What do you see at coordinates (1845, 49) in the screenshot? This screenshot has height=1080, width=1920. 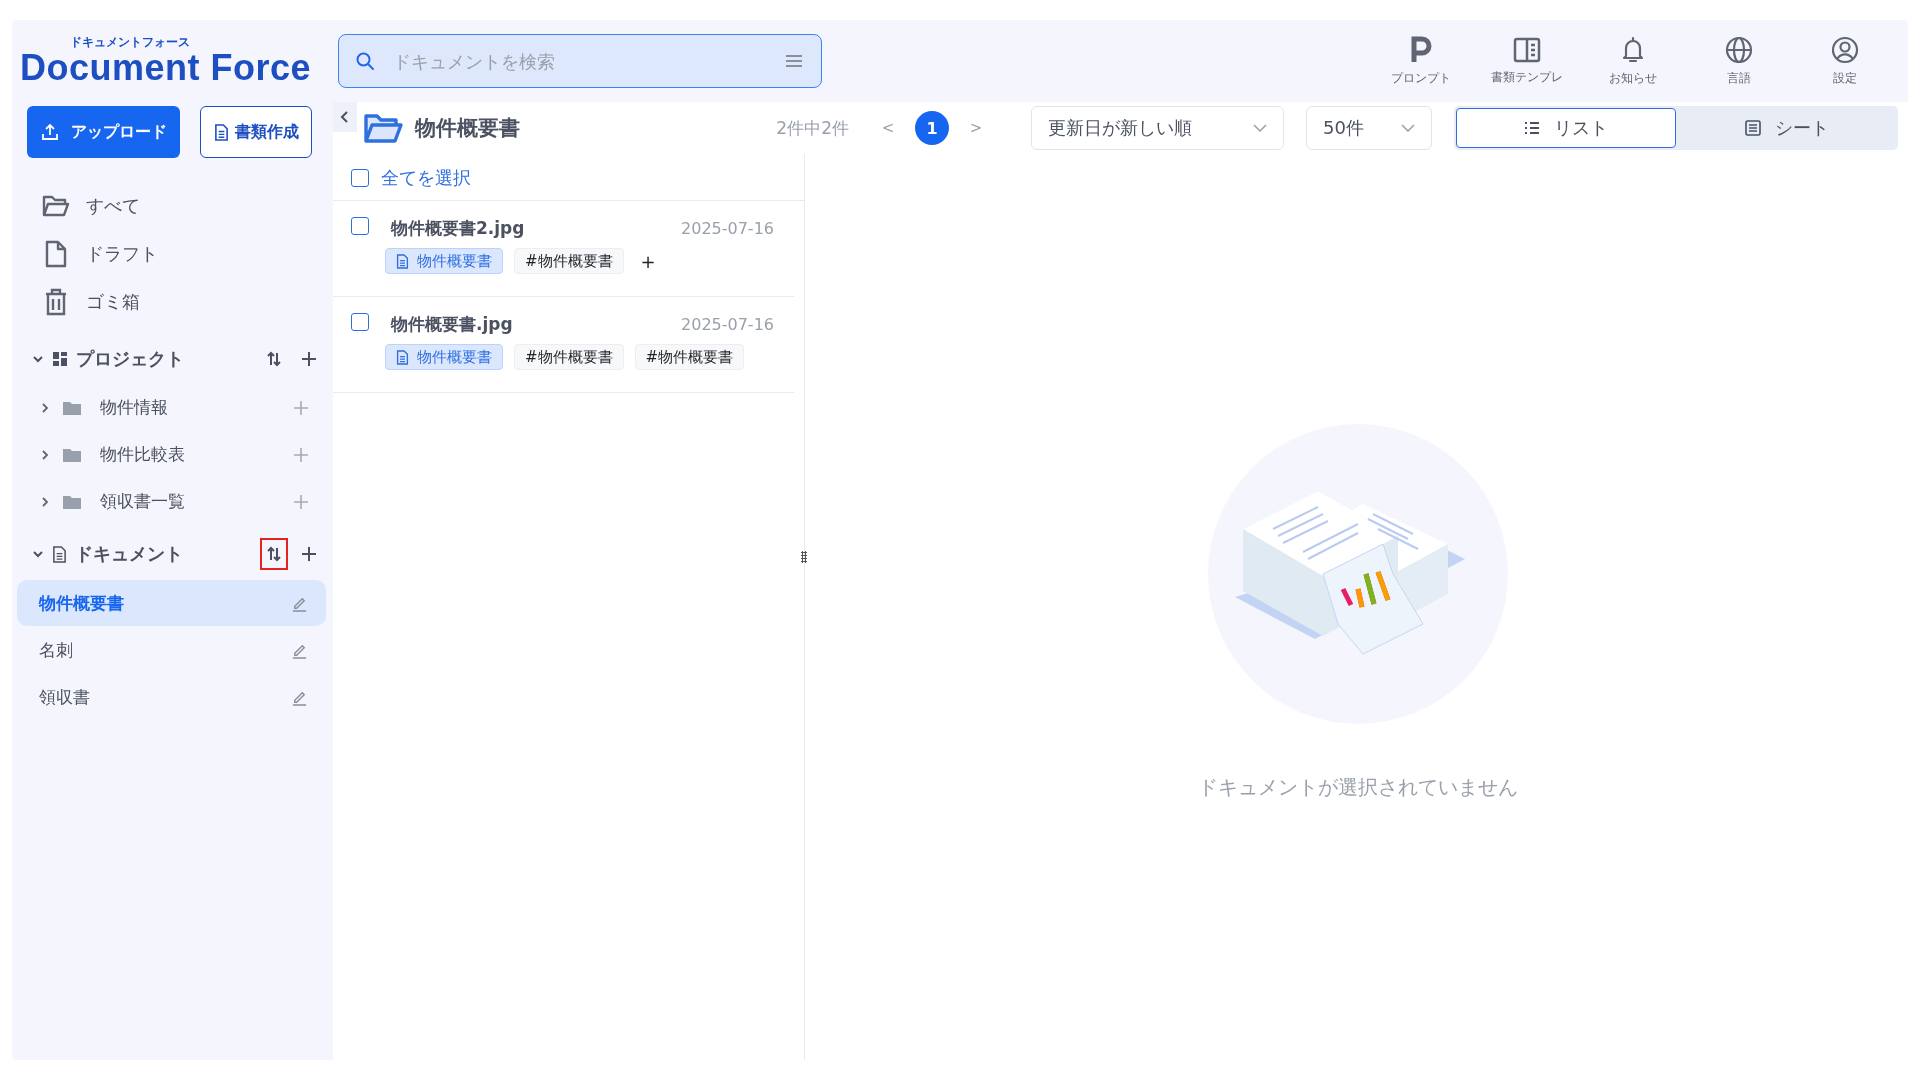 I see `user-circle-icon` at bounding box center [1845, 49].